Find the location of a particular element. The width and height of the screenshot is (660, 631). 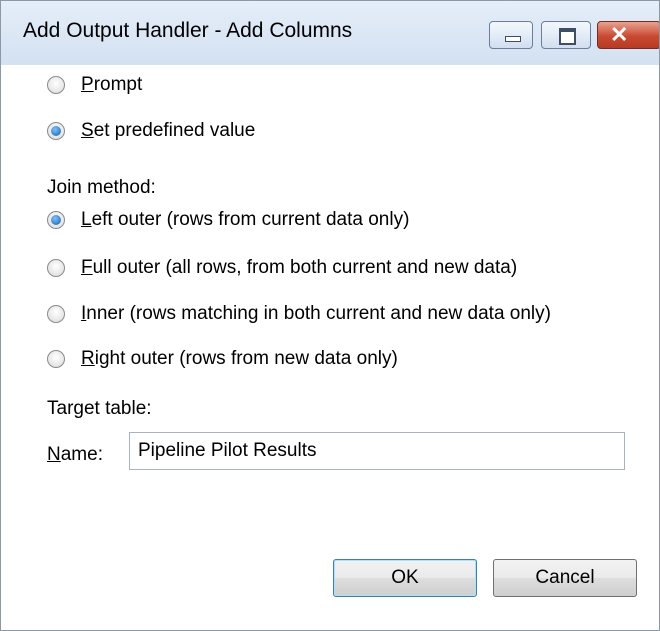

name-label: Name: is located at coordinates (75, 455).